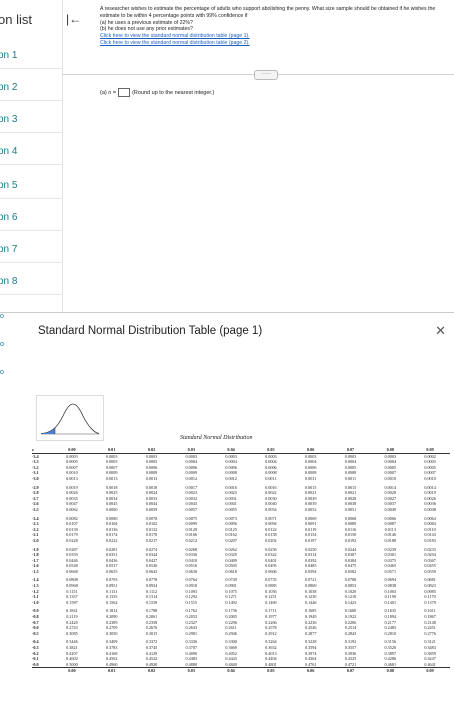 The image size is (454, 701). I want to click on table-cell: 0.0630, so click(191, 571).